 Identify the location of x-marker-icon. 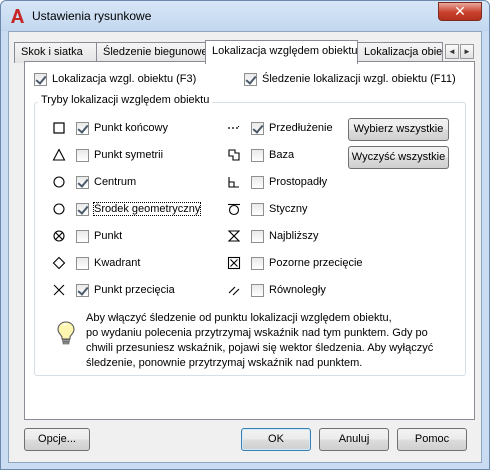
(59, 290).